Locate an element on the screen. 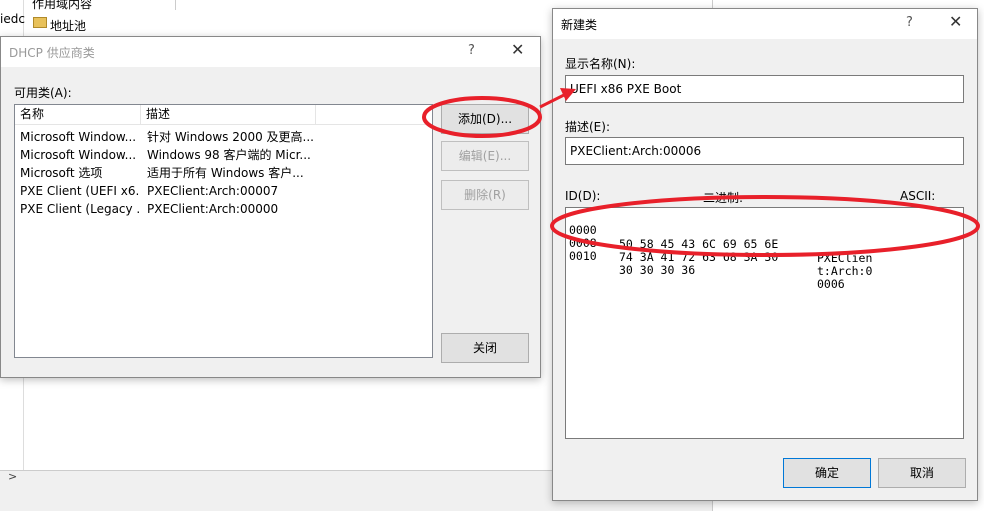 This screenshot has width=984, height=511. hex-bytes: 30 30 30 36 is located at coordinates (657, 270).